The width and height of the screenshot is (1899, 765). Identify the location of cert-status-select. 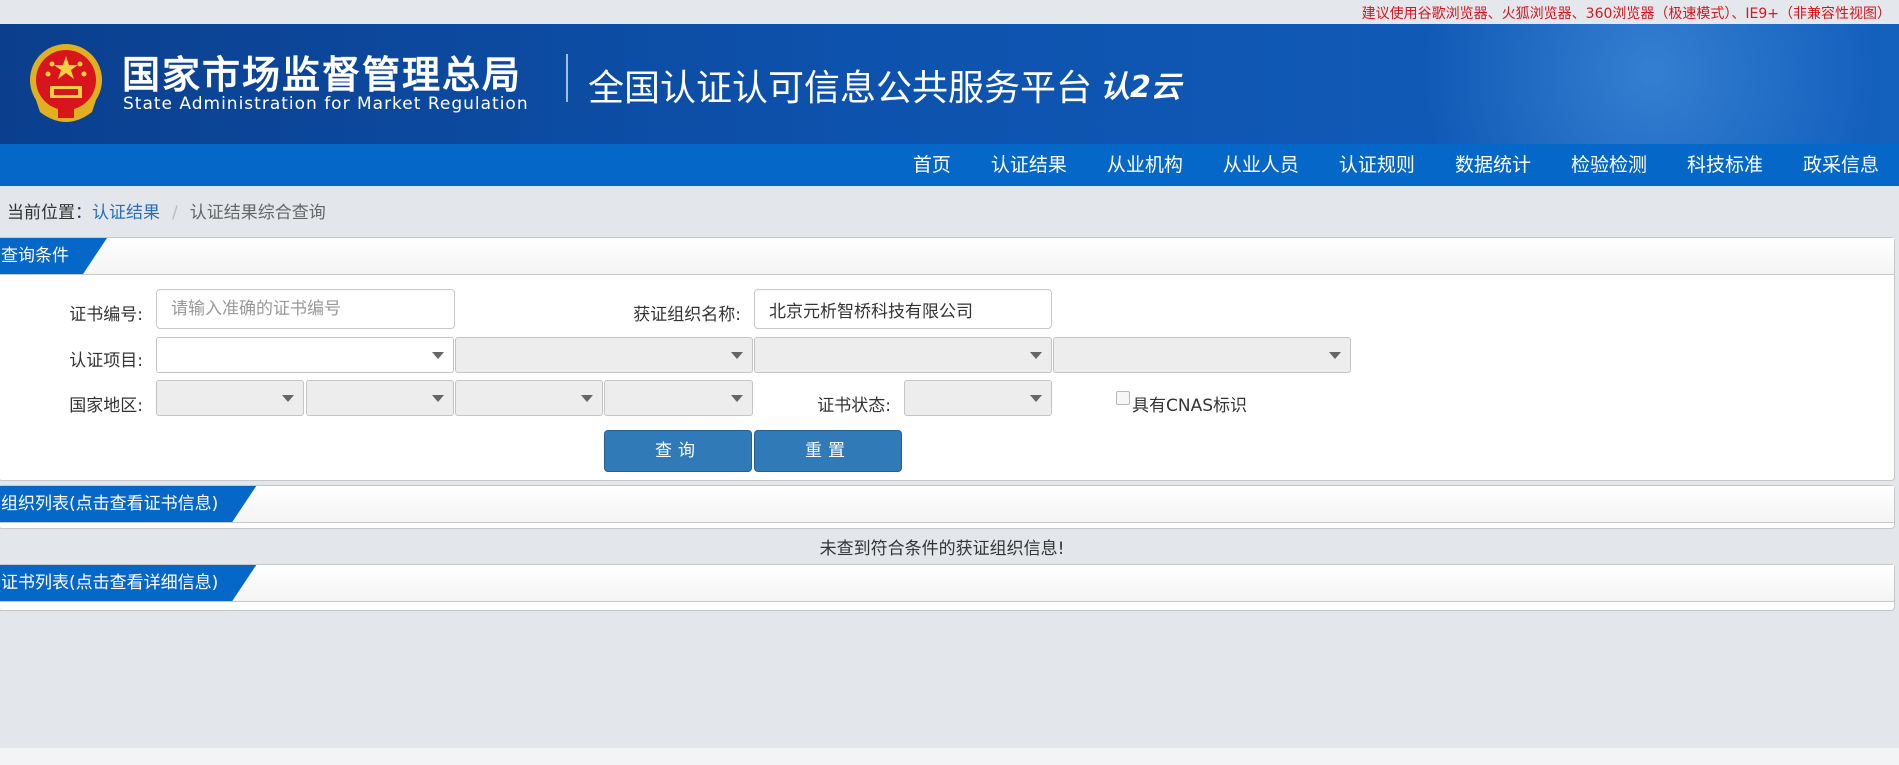
(978, 398).